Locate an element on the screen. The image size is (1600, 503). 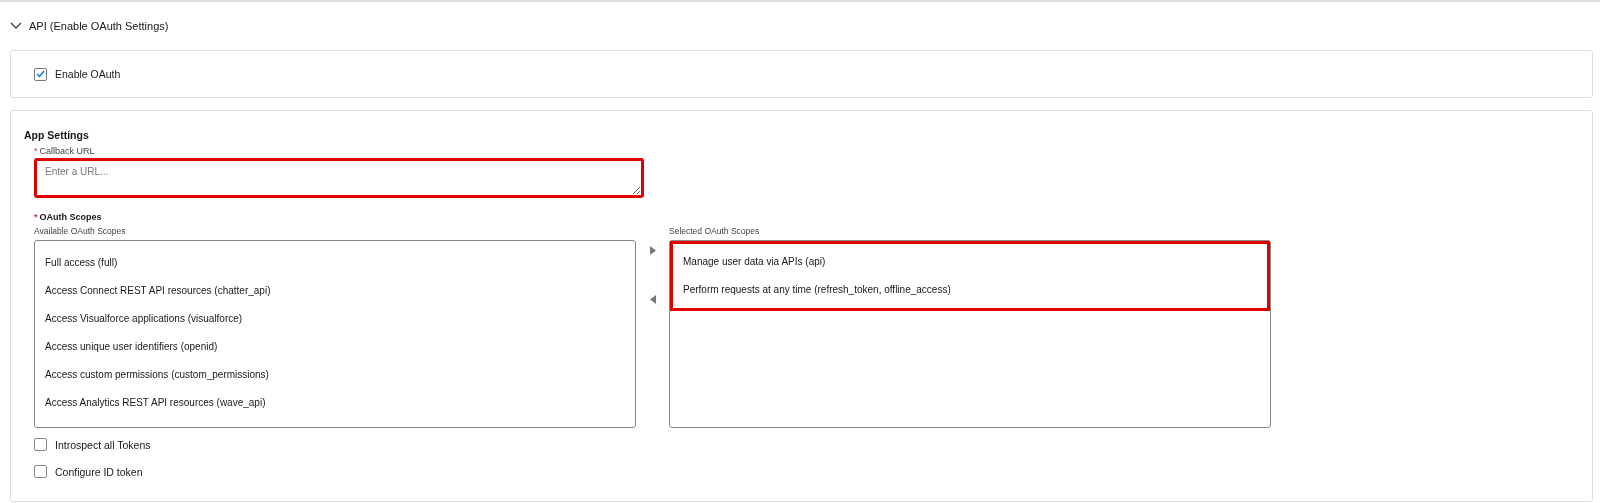
checkbox-label: Enable OAuth is located at coordinates (88, 74).